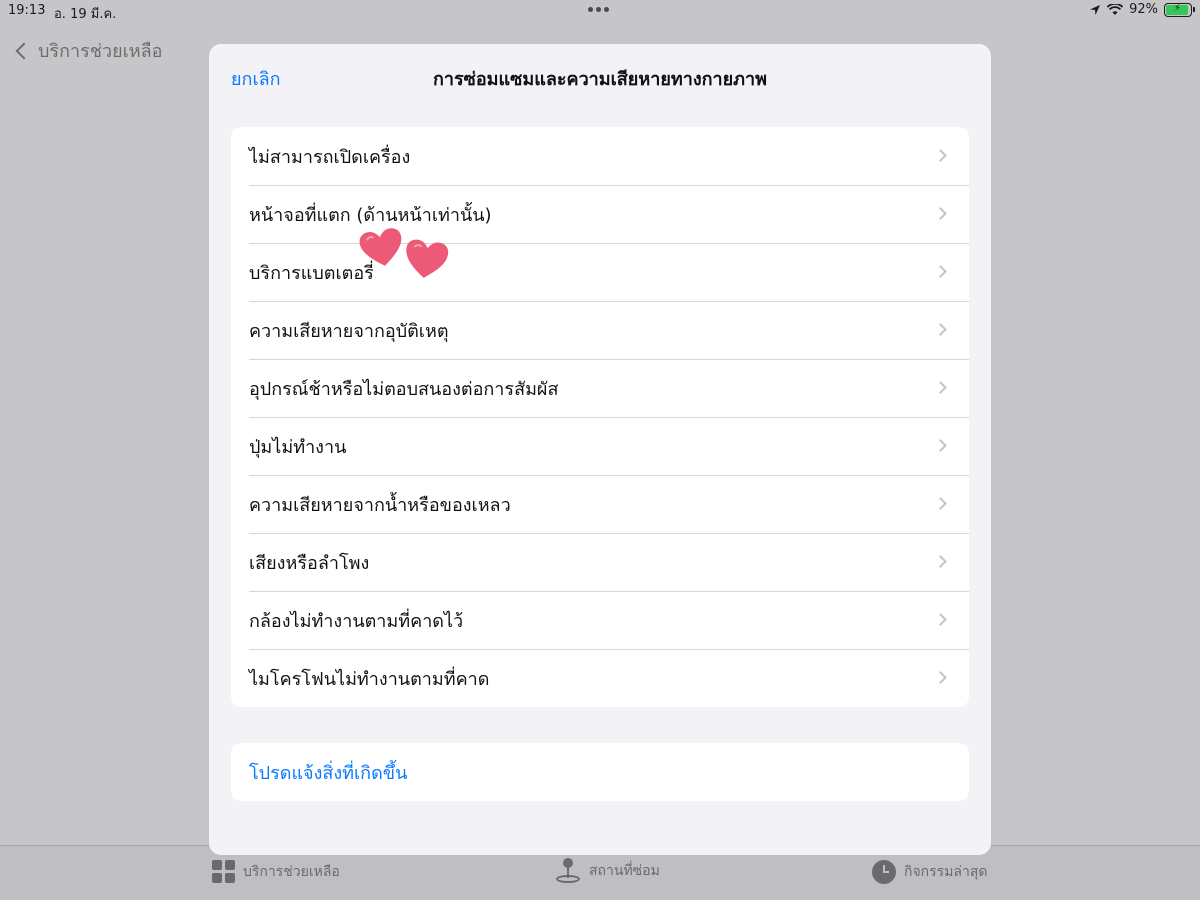  Describe the element at coordinates (370, 215) in the screenshot. I see `list-item-label: หน้าจอที่แตก (ด้านหน้าเท่านั้น)` at that location.